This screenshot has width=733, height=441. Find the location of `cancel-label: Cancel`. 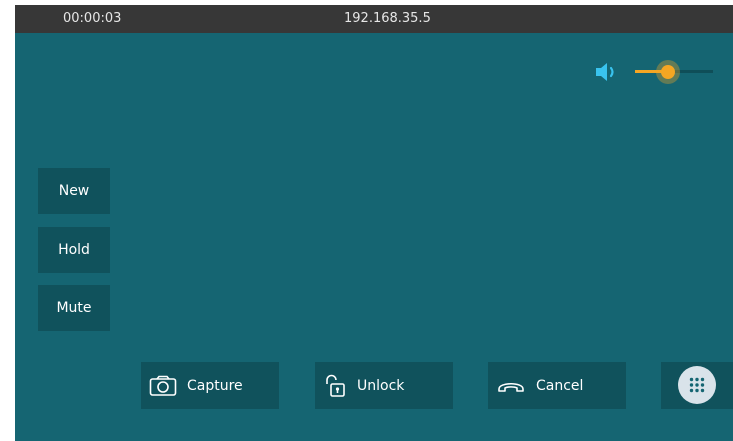

cancel-label: Cancel is located at coordinates (560, 385).